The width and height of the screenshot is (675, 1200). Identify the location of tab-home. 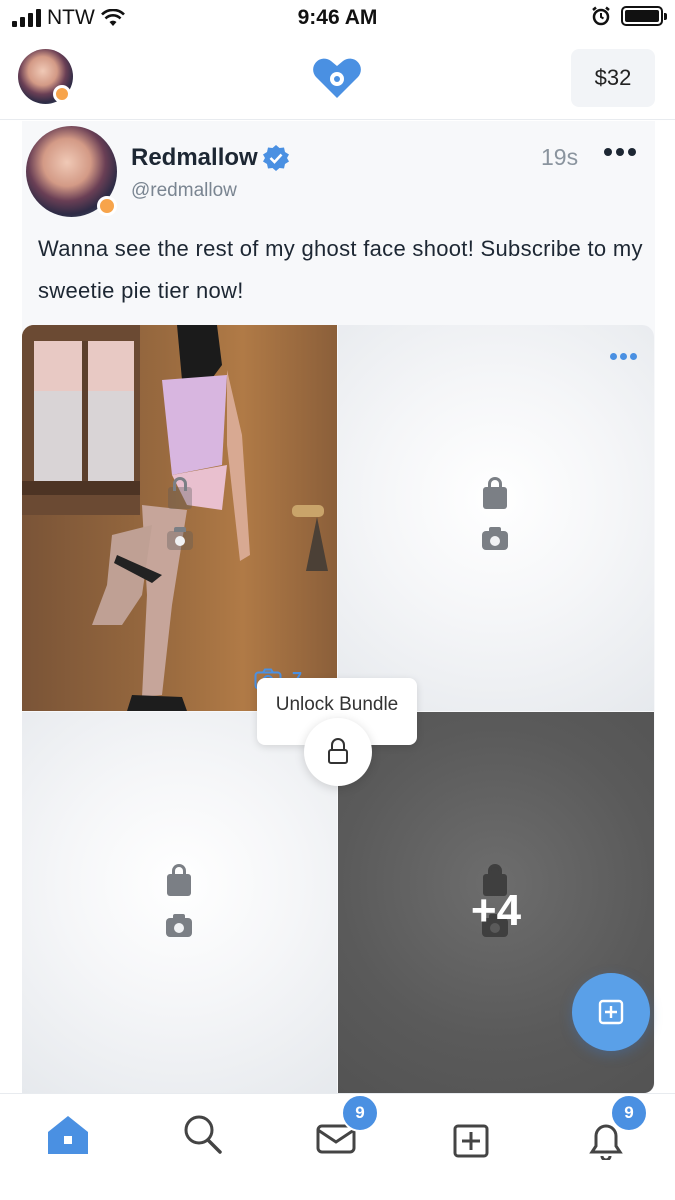
(68, 1134).